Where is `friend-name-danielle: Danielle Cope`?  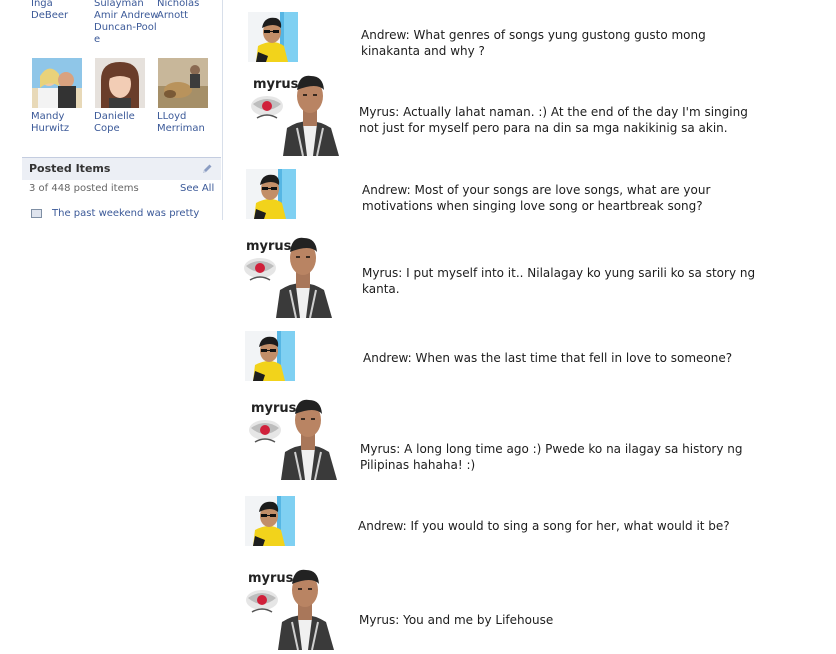
friend-name-danielle: Danielle Cope is located at coordinates (114, 123).